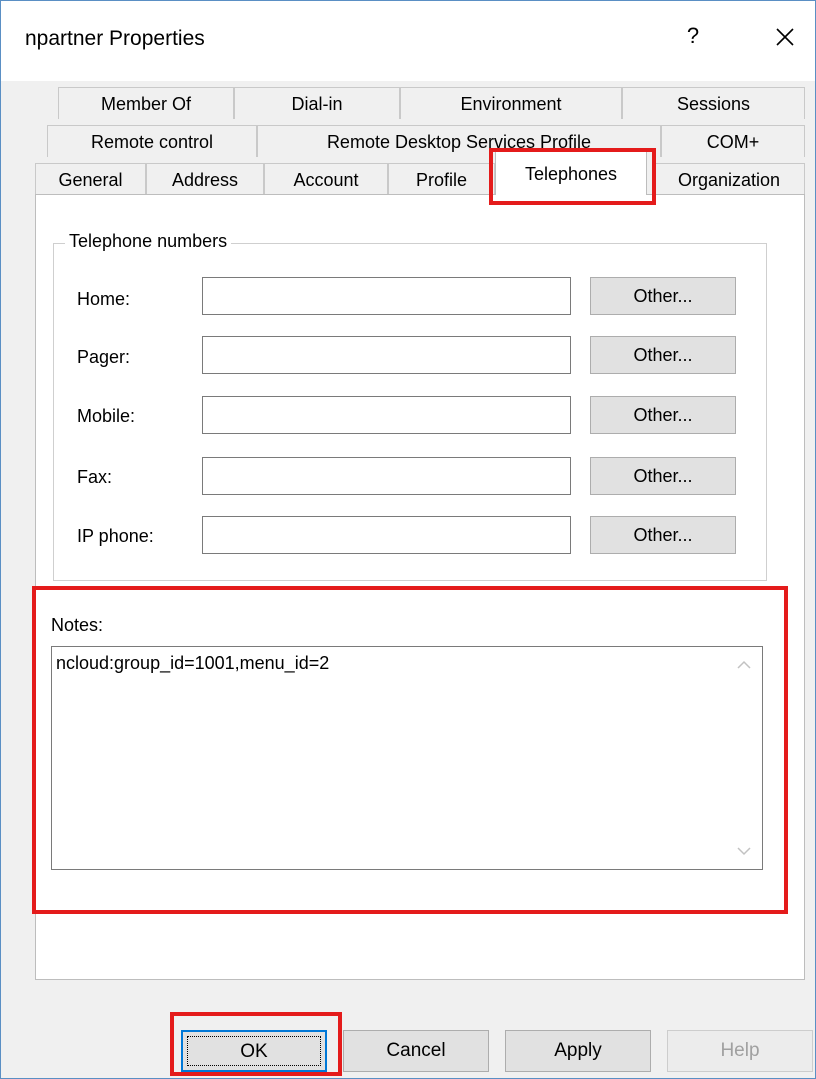 This screenshot has height=1079, width=816. What do you see at coordinates (106, 416) in the screenshot?
I see `mobile-label: Mobile:` at bounding box center [106, 416].